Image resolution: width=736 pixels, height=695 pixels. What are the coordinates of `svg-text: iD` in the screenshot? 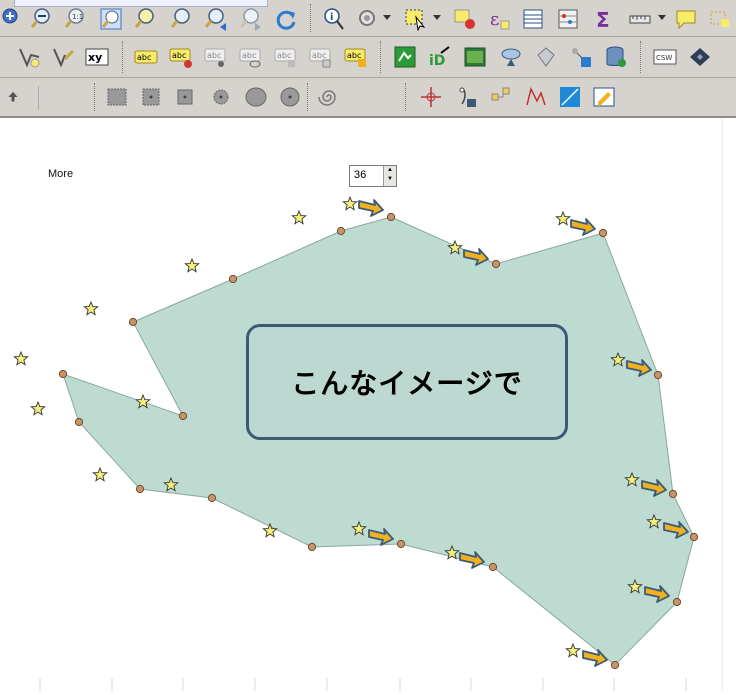 It's located at (437, 61).